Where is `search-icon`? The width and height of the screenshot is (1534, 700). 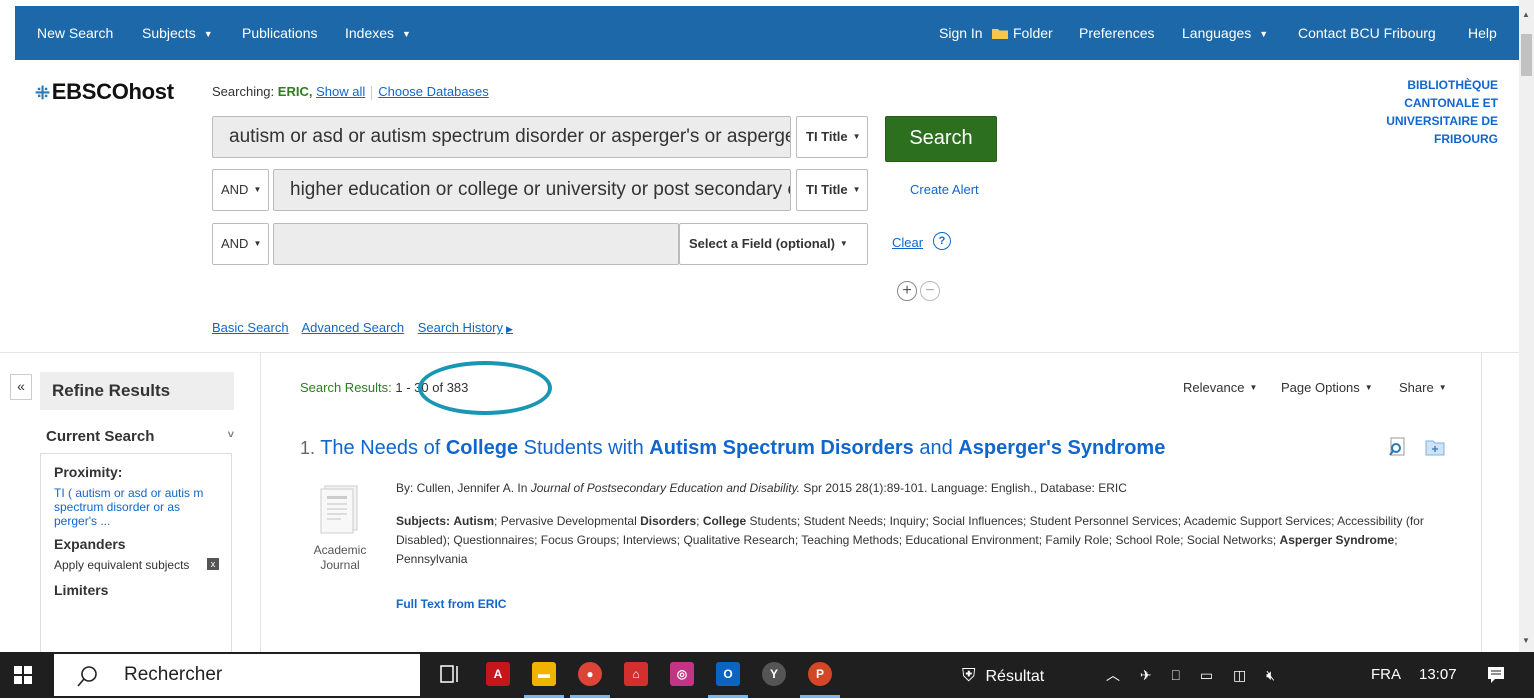 search-icon is located at coordinates (87, 676).